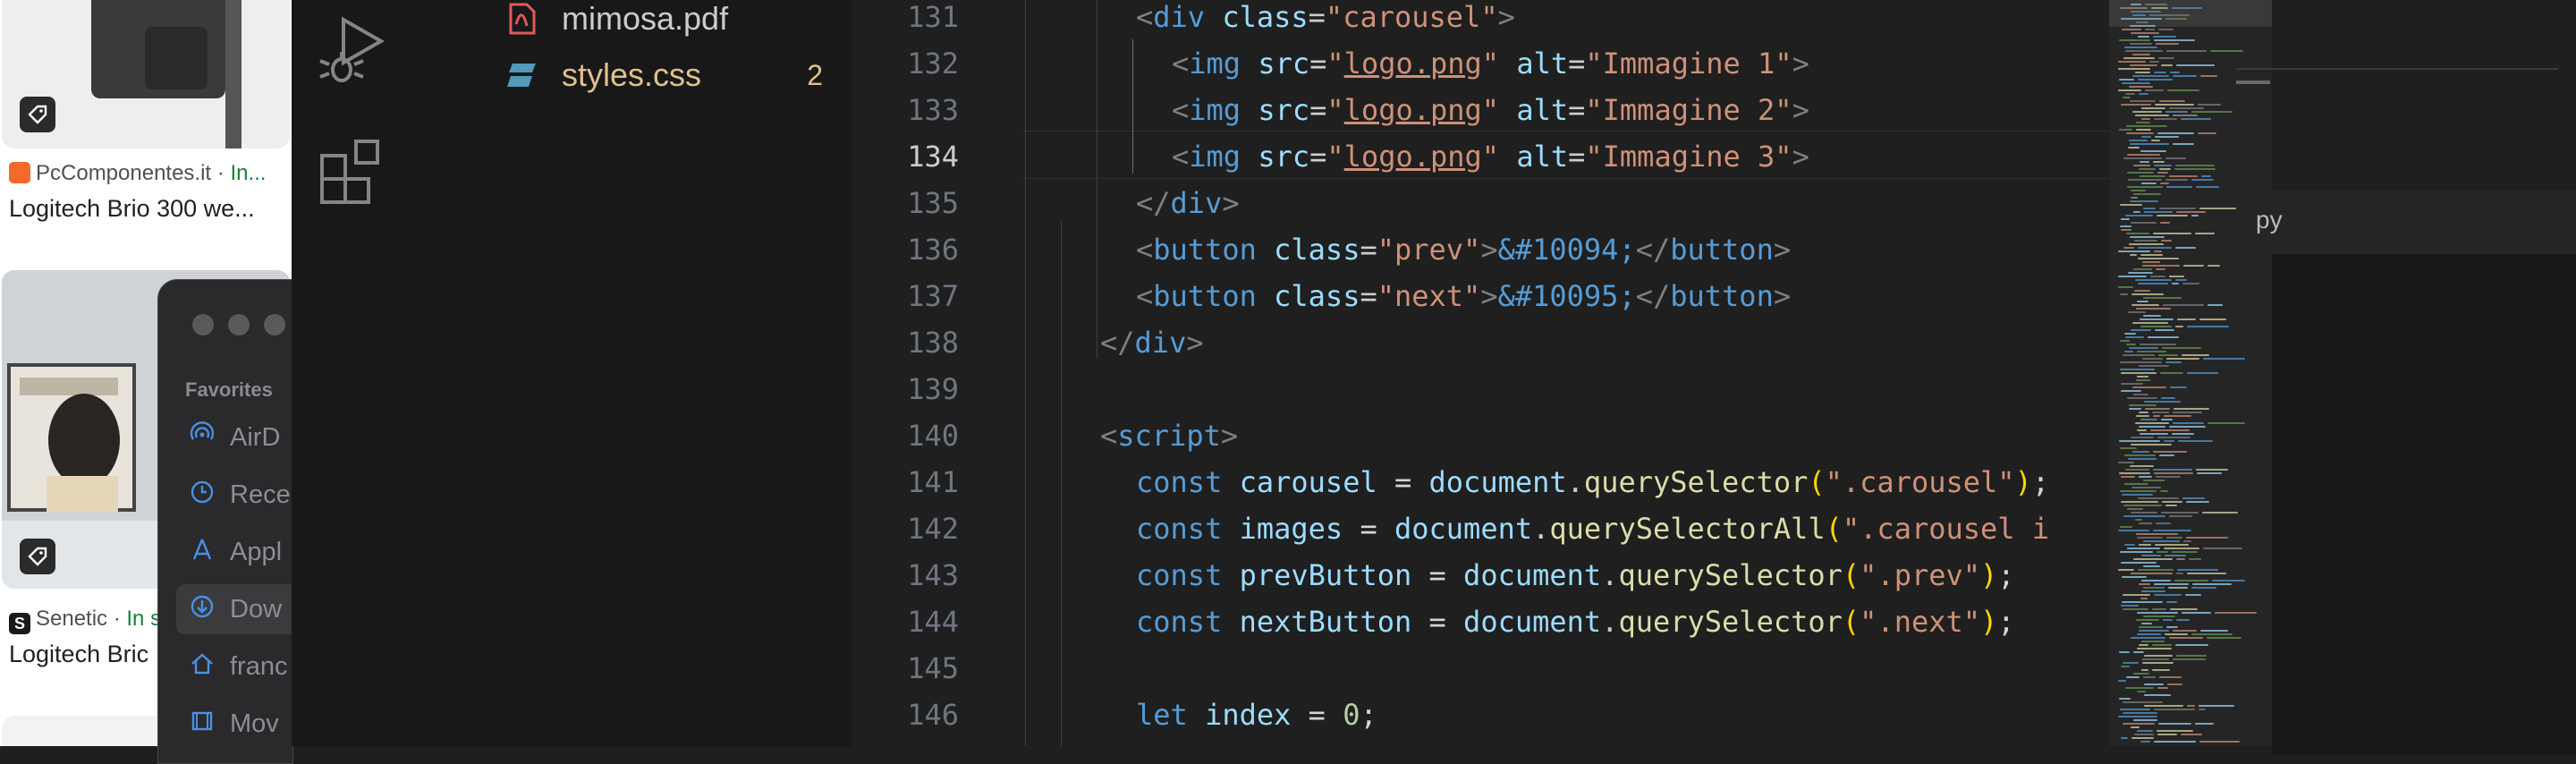 The image size is (2576, 764). Describe the element at coordinates (259, 666) in the screenshot. I see `sidebar-item-label: franc` at that location.